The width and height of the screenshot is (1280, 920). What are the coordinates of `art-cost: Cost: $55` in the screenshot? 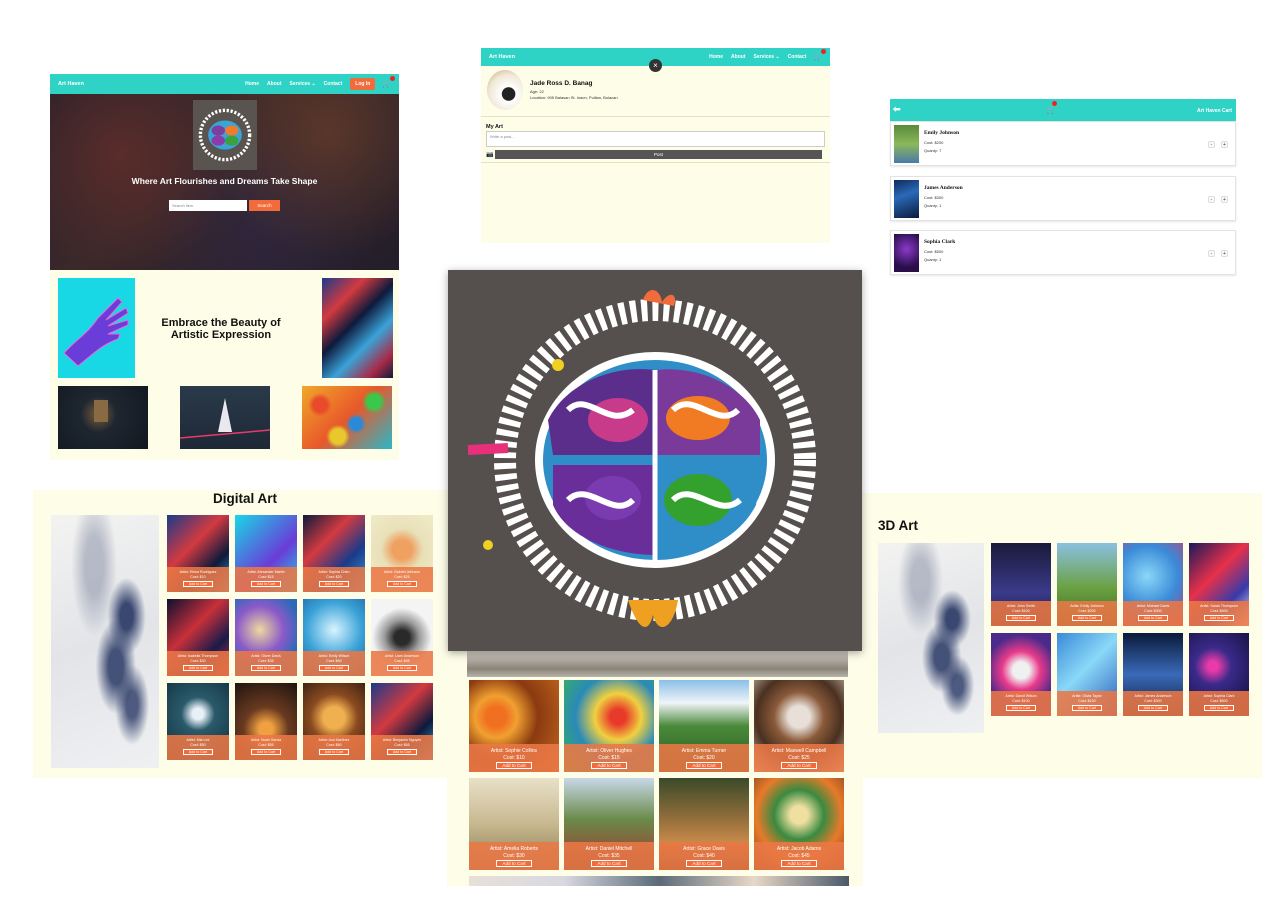 It's located at (266, 745).